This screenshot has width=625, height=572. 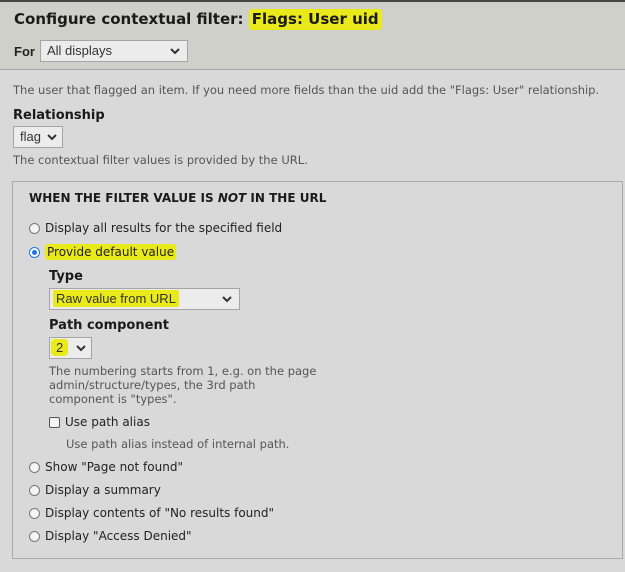 I want to click on path-component-label: Path component, so click(x=109, y=325).